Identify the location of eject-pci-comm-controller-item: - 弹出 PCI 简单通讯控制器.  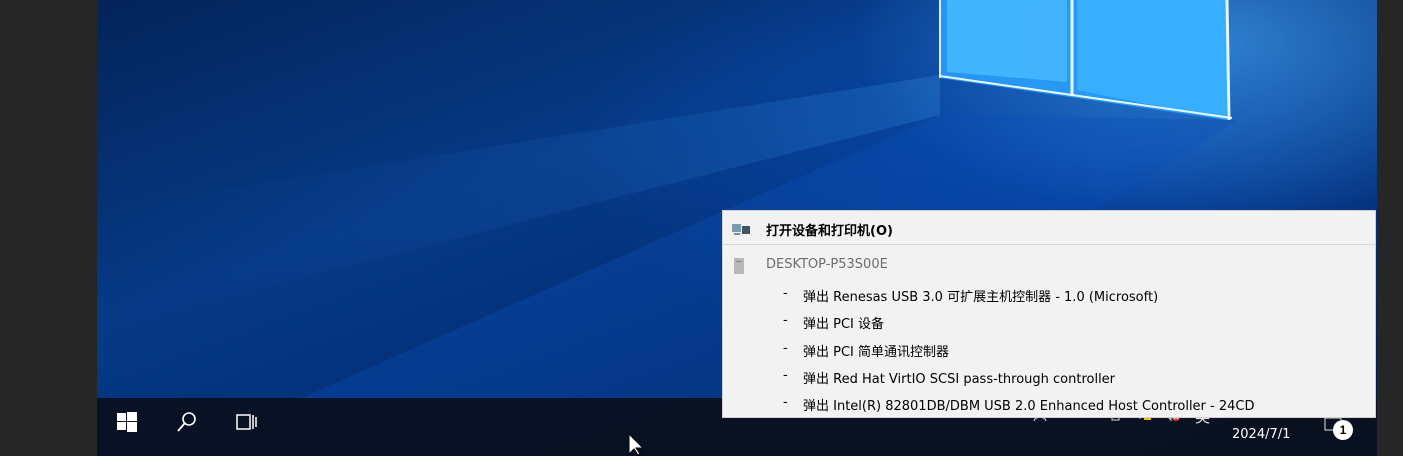
(1049, 349).